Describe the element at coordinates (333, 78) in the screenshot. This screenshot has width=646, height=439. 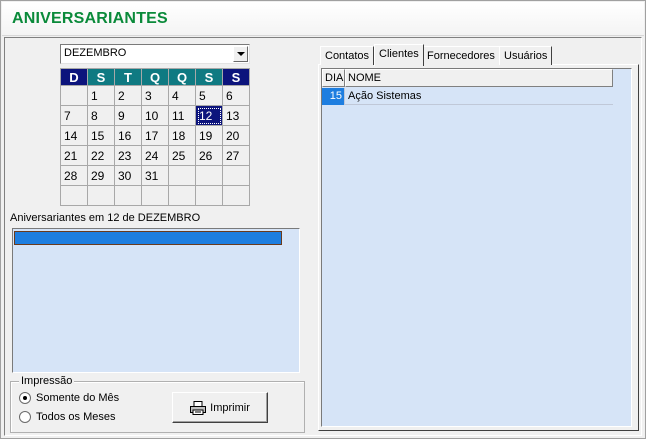
I see `column-header-dia: DIA` at that location.